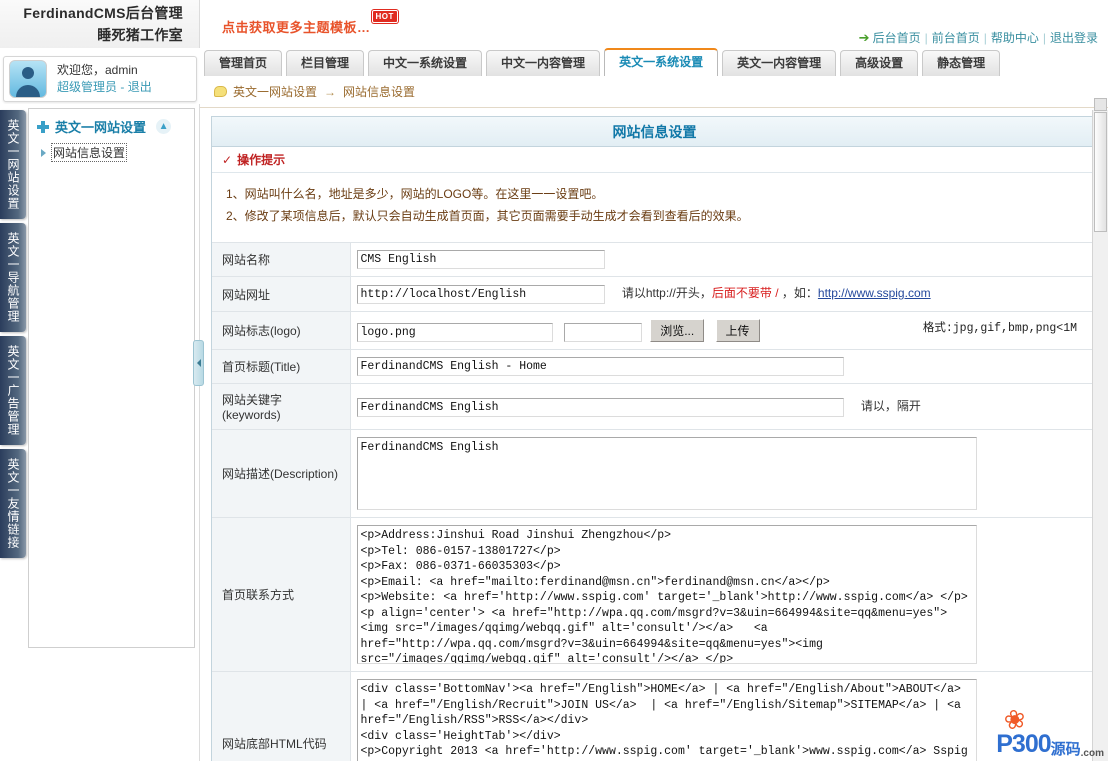  I want to click on label-title: 首页标题(Title), so click(281, 366).